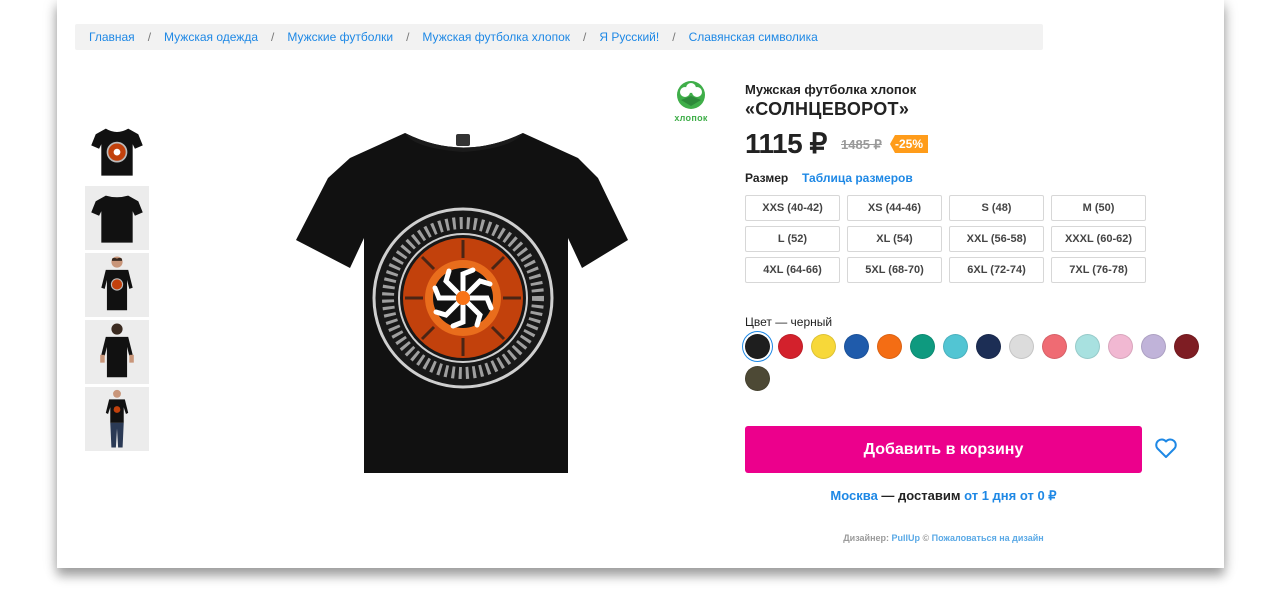  I want to click on breadcrumb-russian: Я Русский!, so click(629, 37).